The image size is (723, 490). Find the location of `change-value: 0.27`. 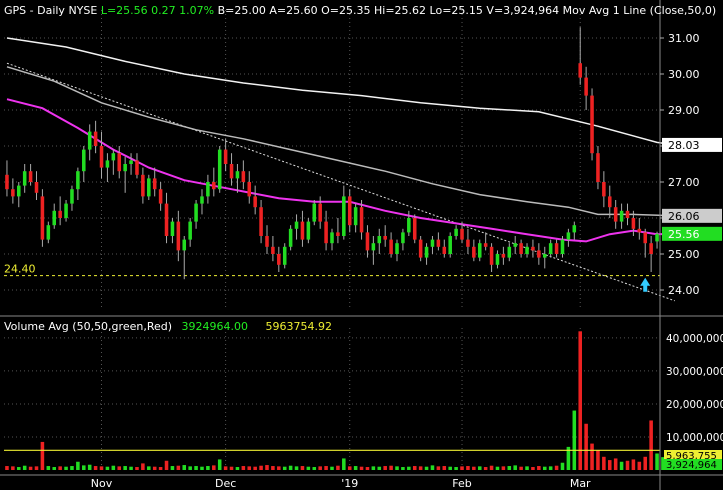

change-value: 0.27 is located at coordinates (163, 10).